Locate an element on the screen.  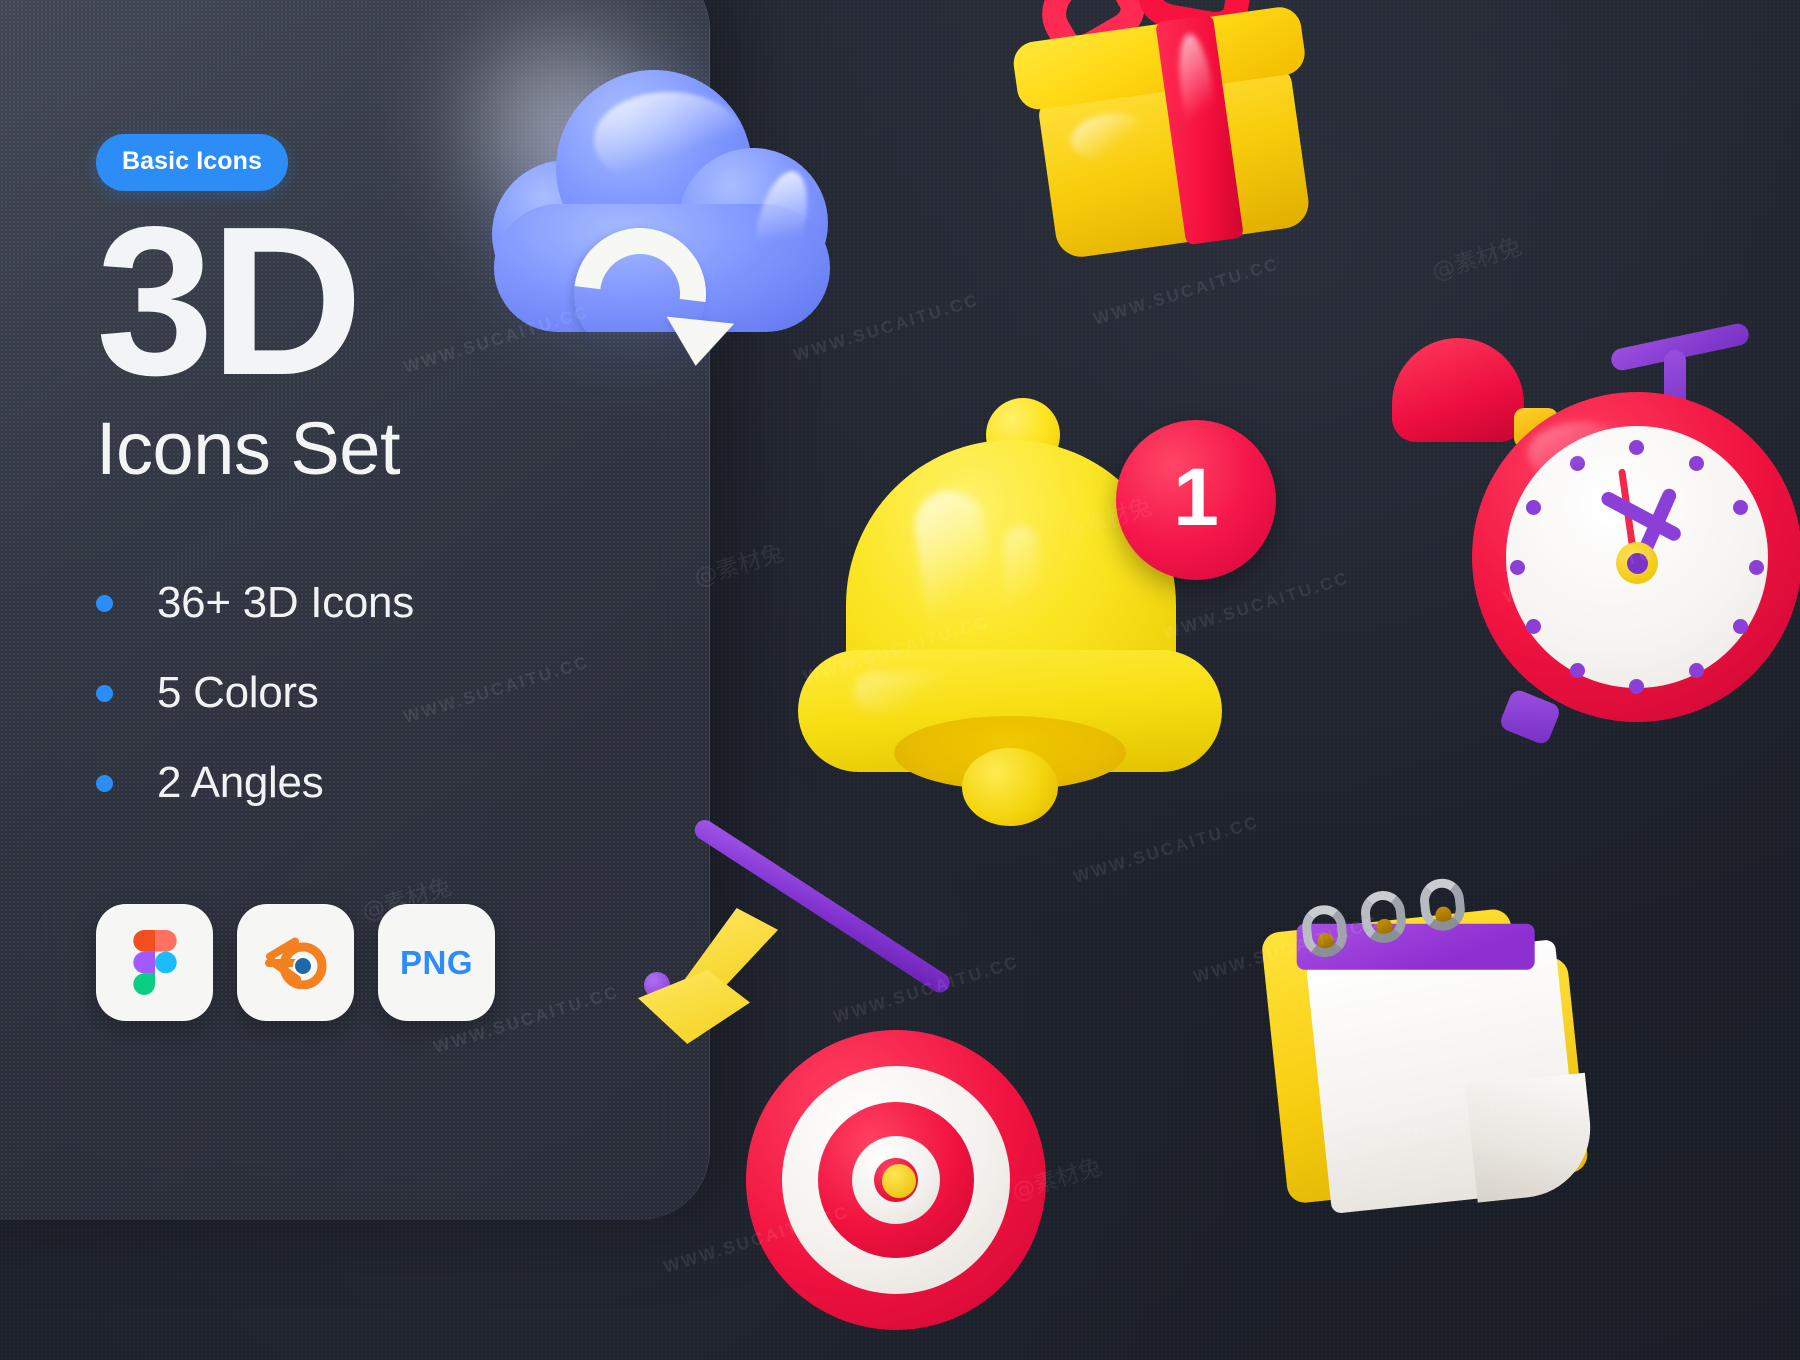
feature-label: 5 Colors is located at coordinates (238, 693).